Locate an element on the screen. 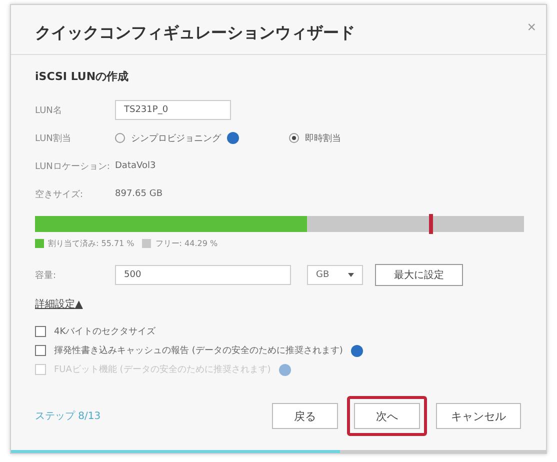  wizard-button: 戻る is located at coordinates (305, 416).